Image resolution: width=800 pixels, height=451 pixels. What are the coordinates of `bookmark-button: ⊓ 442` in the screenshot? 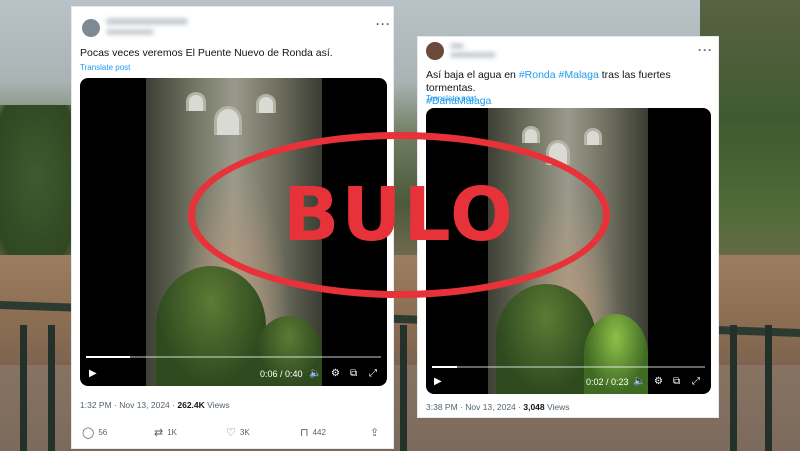 It's located at (313, 432).